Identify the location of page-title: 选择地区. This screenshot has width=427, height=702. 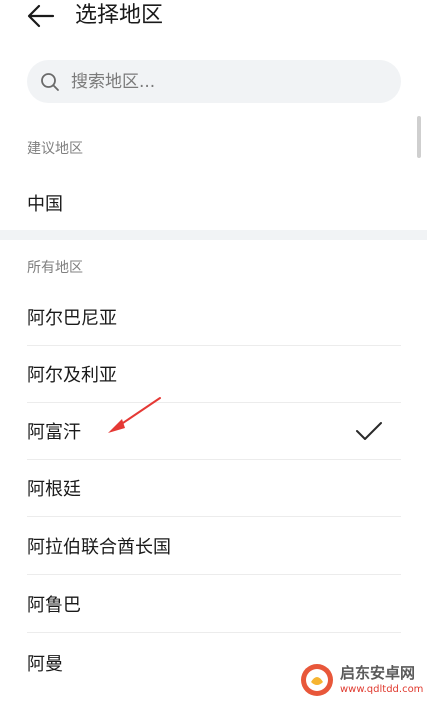
(119, 15).